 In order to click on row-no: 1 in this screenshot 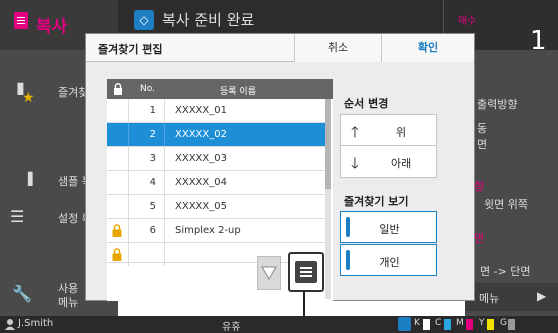, I will do `click(147, 110)`.